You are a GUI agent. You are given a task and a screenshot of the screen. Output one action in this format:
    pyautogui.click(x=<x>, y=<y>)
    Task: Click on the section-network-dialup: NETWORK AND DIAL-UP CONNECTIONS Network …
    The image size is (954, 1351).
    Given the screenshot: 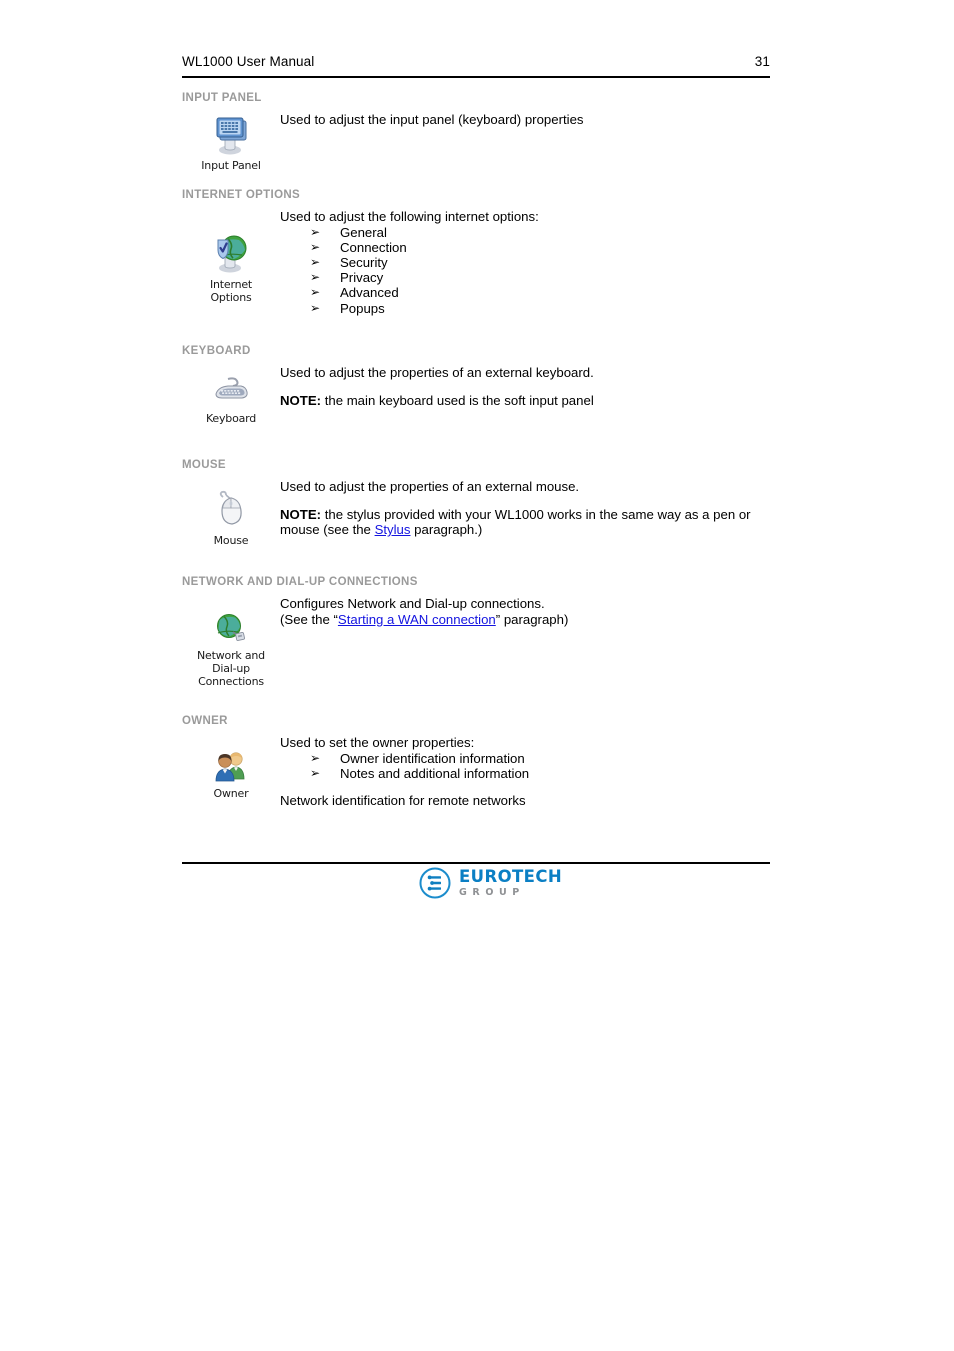 What is the action you would take?
    pyautogui.click(x=482, y=632)
    